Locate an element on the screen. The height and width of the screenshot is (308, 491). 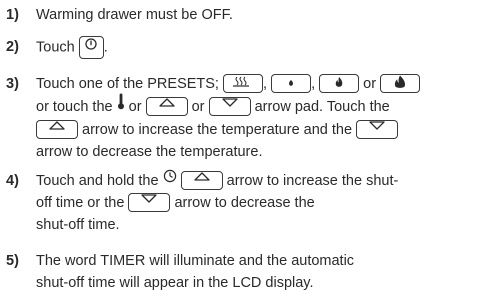
step-text: Touch is located at coordinates (55, 47).